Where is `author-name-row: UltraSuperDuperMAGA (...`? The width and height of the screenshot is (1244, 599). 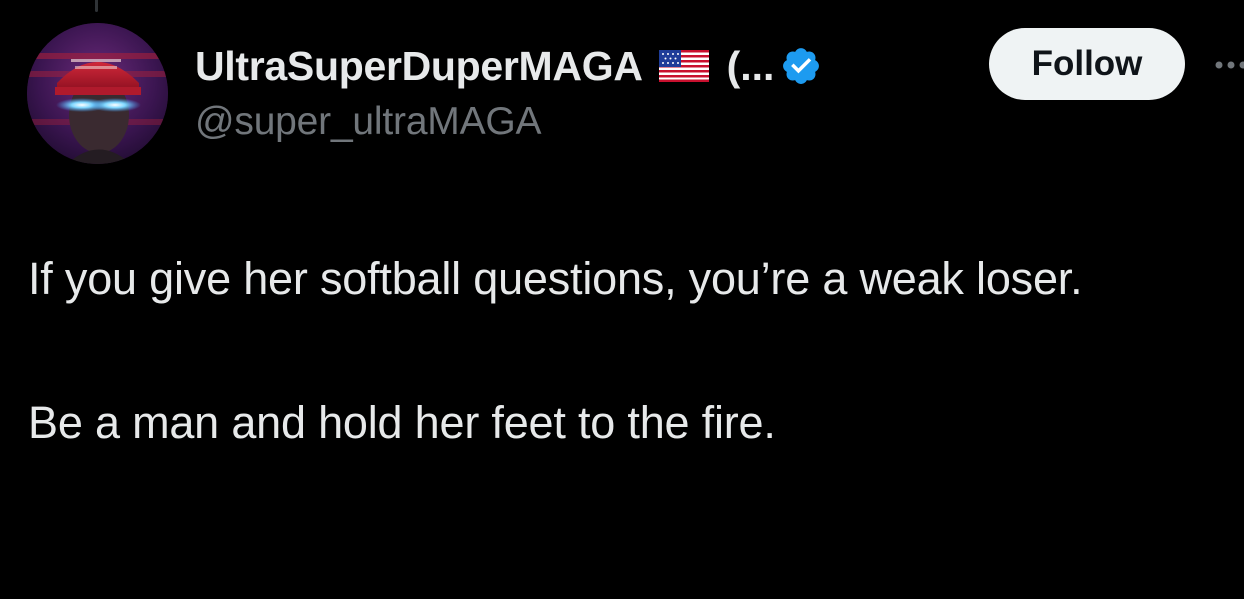
author-name-row: UltraSuperDuperMAGA (... is located at coordinates (508, 66).